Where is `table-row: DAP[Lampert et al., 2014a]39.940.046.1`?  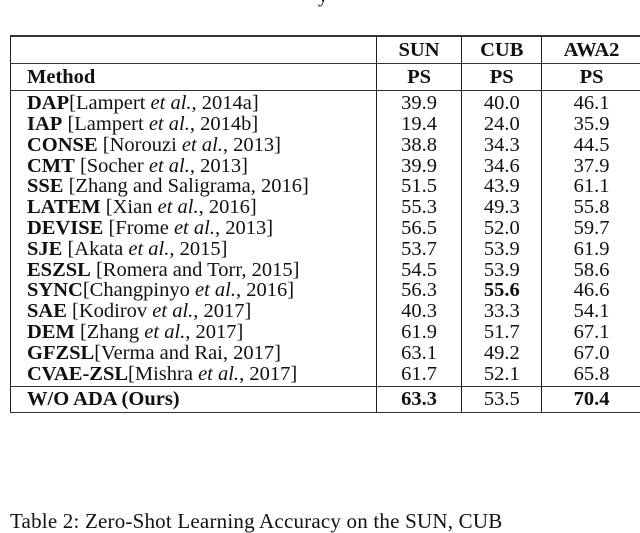
table-row: DAP[Lampert et al., 2014a]39.940.046.1 is located at coordinates (325, 102).